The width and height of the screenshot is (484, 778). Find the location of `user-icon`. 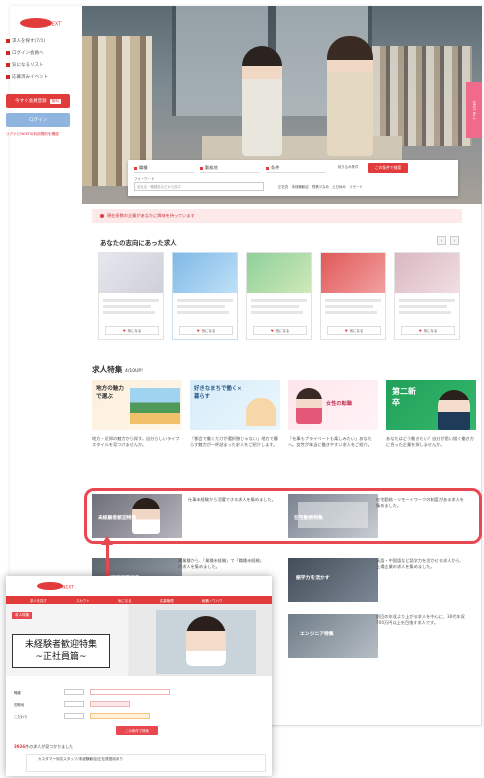

user-icon is located at coordinates (8, 52).